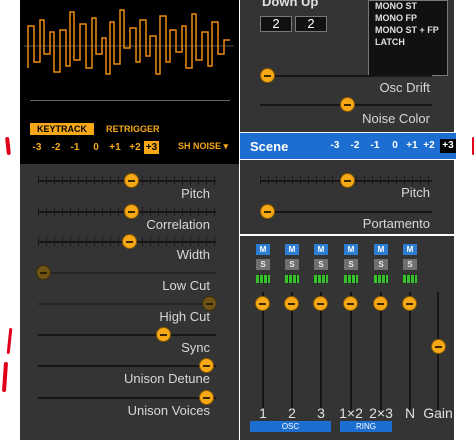  I want to click on noise-type-label: SH NOISE, so click(200, 146).